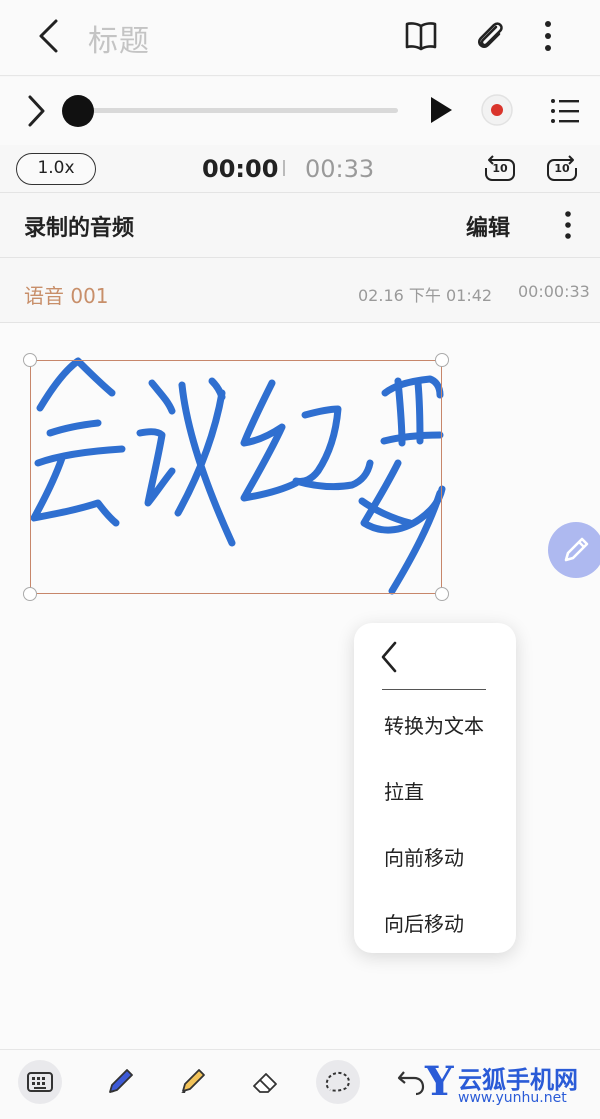  I want to click on record-button, so click(497, 110).